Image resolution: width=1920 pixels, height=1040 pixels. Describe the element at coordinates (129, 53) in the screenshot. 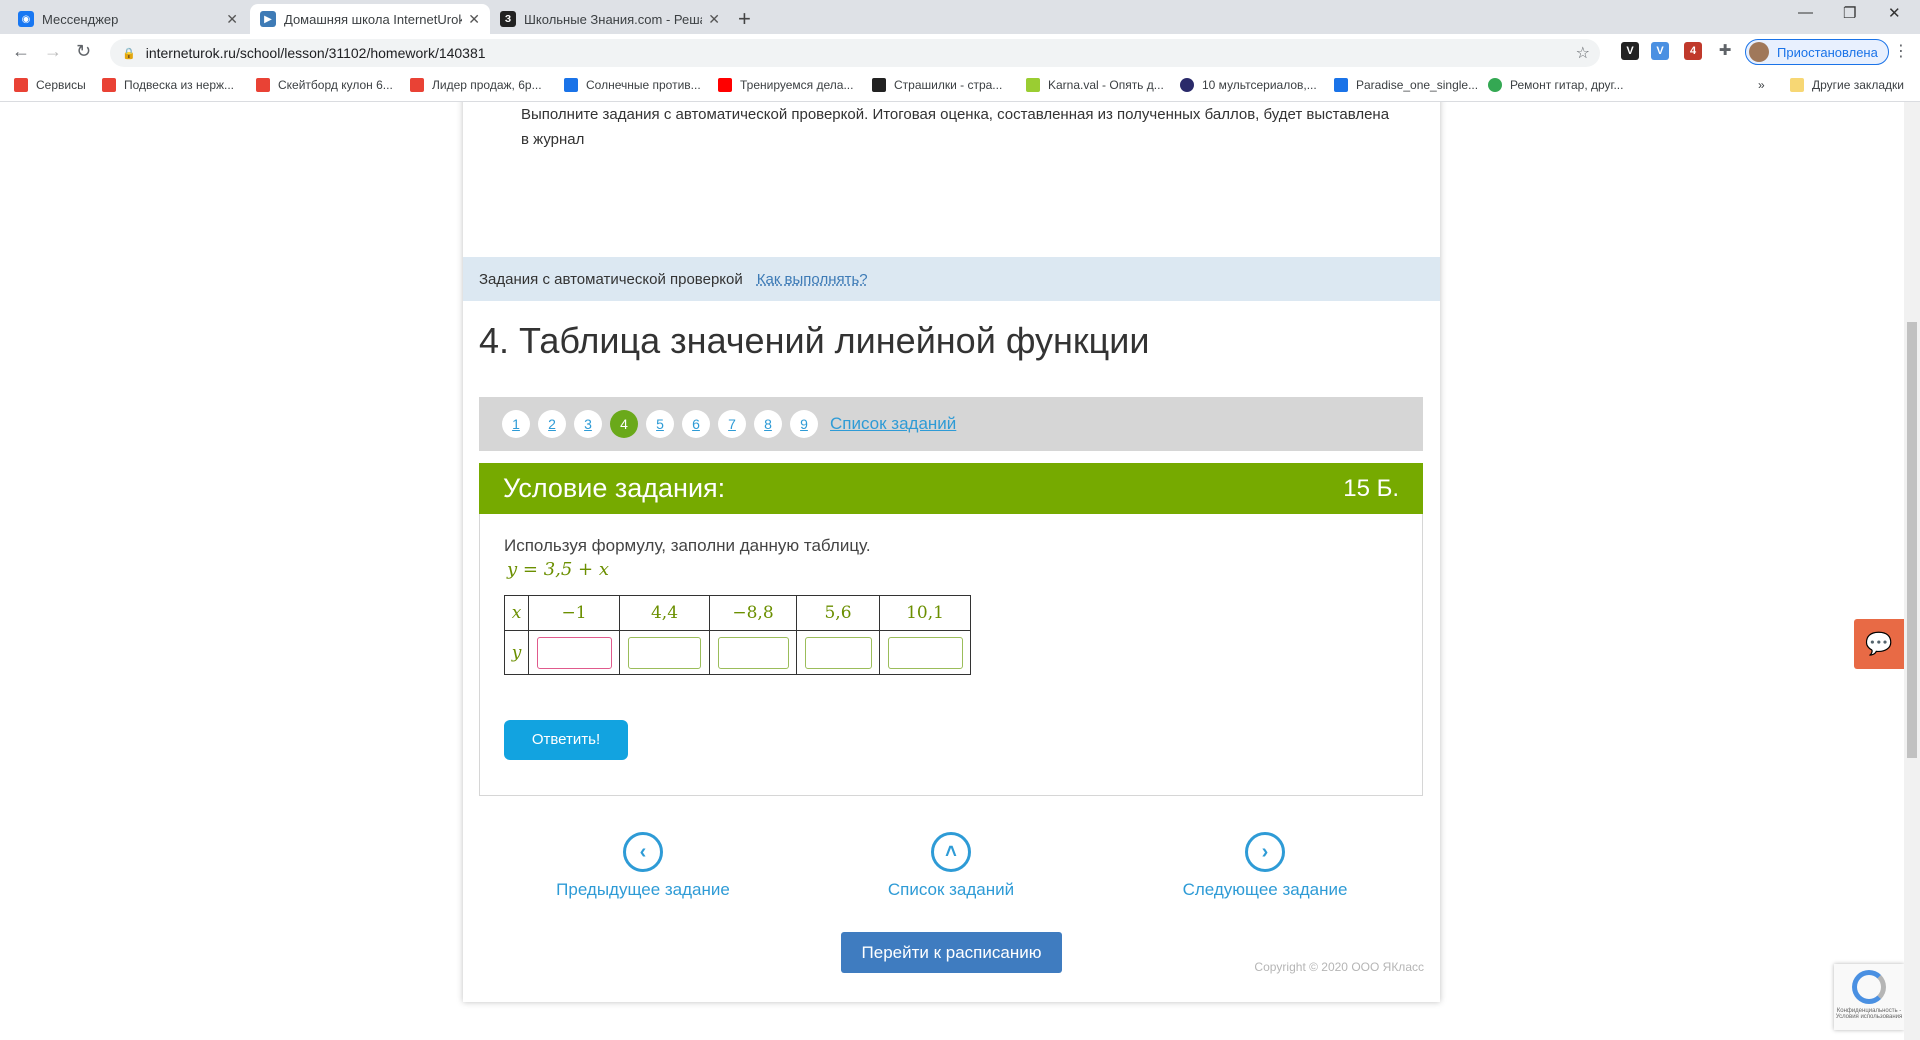

I see `lock-icon: 🔒` at that location.